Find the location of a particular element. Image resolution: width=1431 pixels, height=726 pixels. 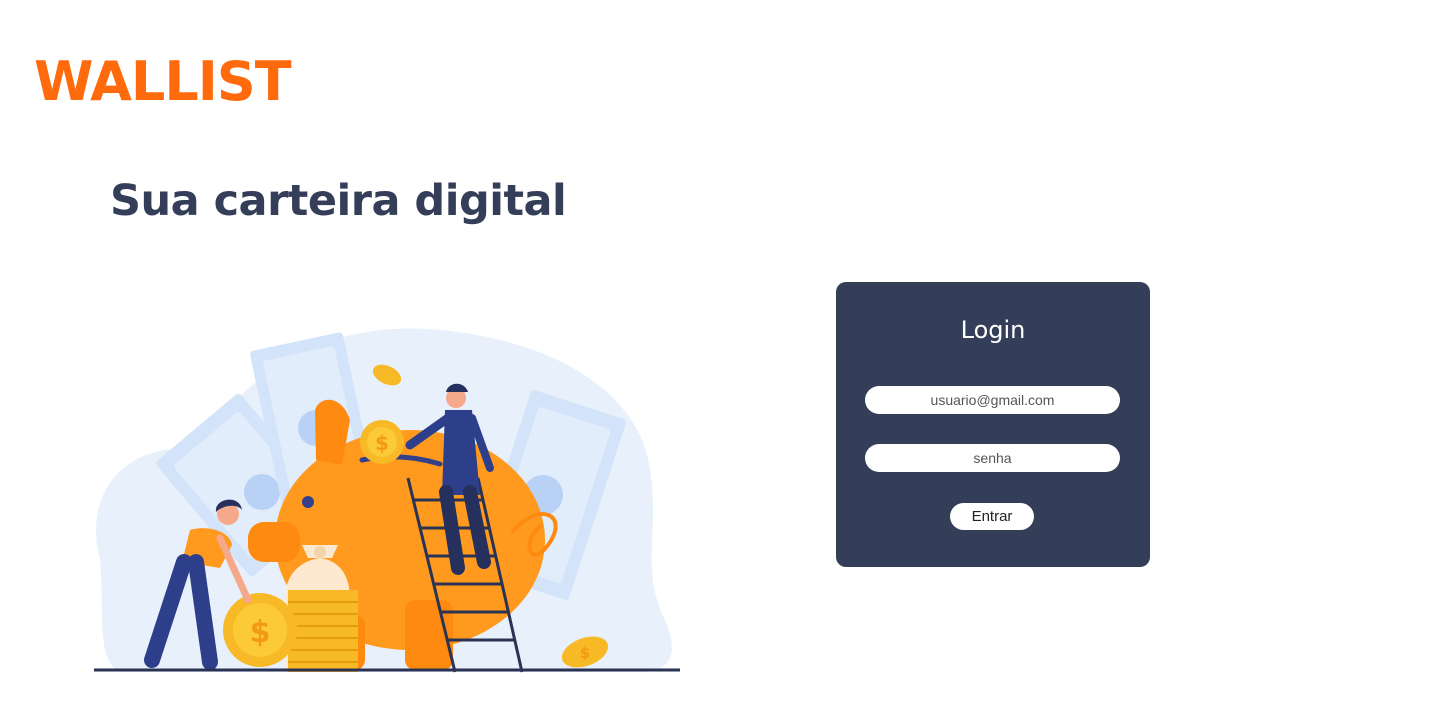

login-submit-button: Entrar is located at coordinates (992, 516).